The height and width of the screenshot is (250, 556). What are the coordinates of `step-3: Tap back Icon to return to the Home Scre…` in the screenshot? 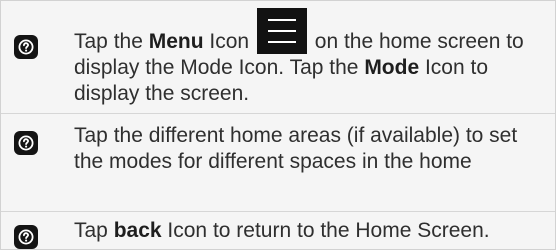 It's located at (278, 230).